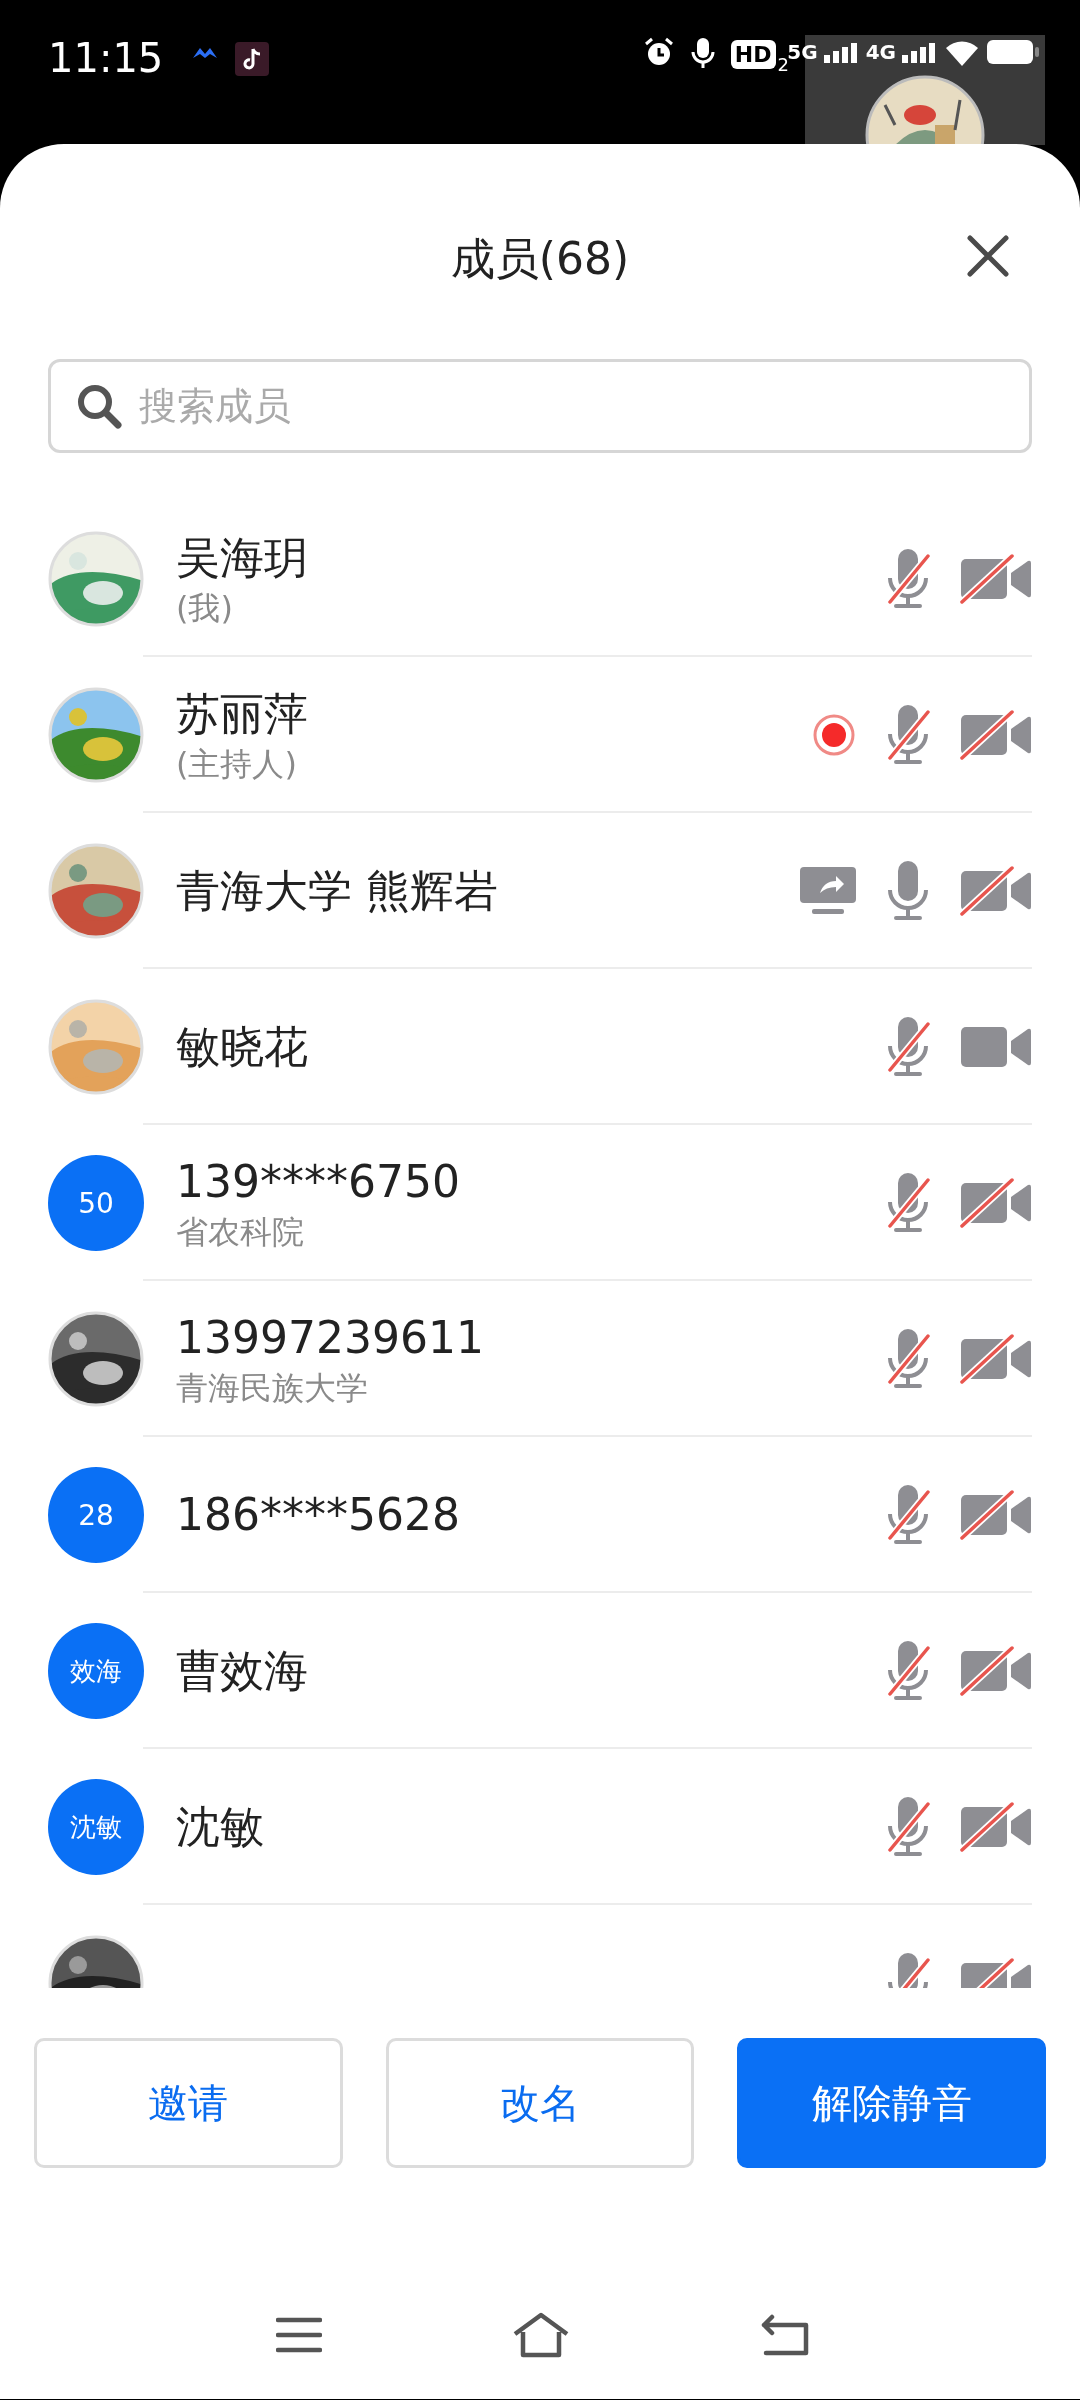 The height and width of the screenshot is (2400, 1080). Describe the element at coordinates (540, 1671) in the screenshot. I see `member-row: 效海 曹效海` at that location.